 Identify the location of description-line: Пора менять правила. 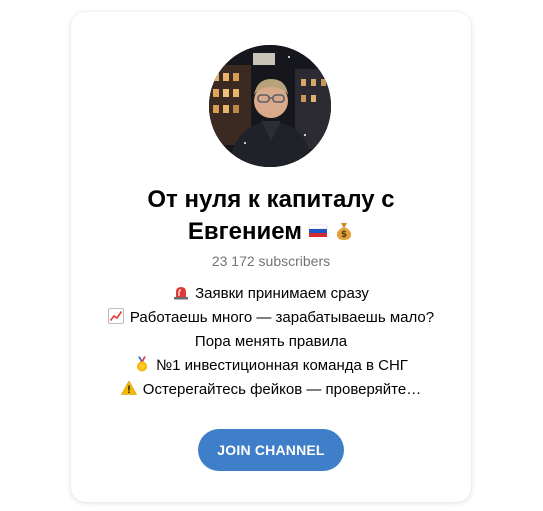
(271, 342).